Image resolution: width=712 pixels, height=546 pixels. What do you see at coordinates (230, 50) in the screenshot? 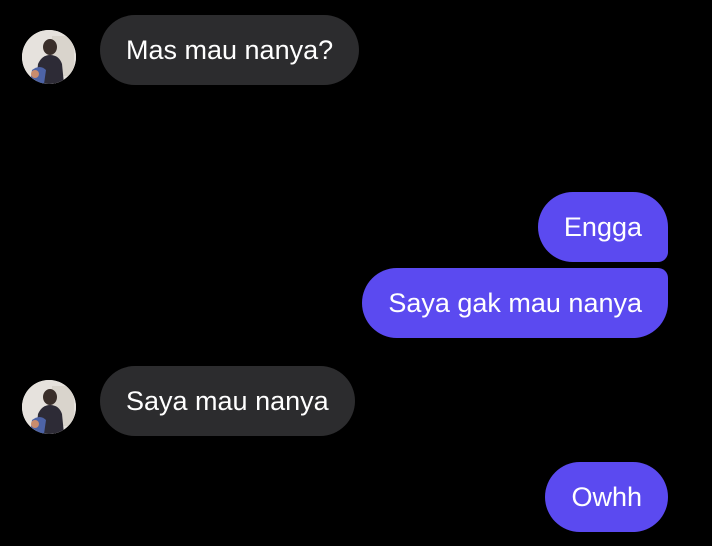
I see `incoming-message-bubble: Mas mau nanya?` at bounding box center [230, 50].